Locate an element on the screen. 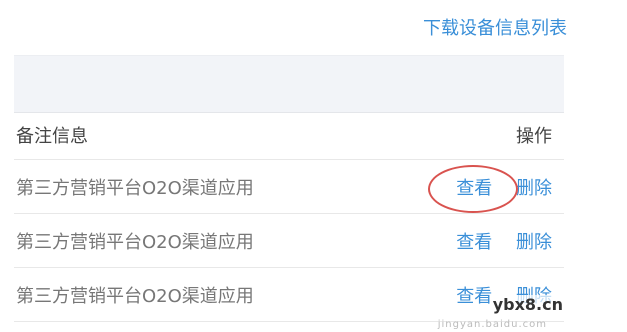 Image resolution: width=627 pixels, height=332 pixels. header-ops: 操作 is located at coordinates (534, 136).